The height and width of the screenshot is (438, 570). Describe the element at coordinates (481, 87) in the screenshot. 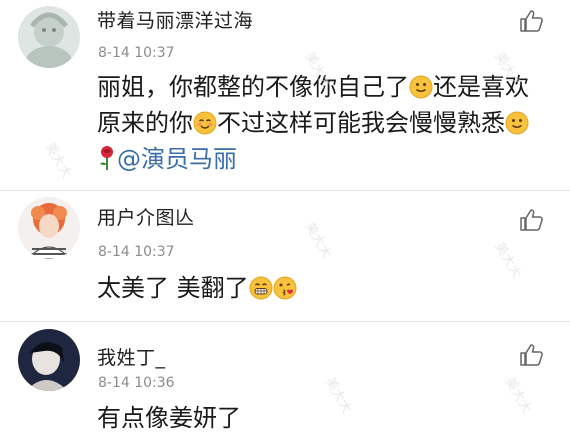

I see `comment-text-part: 还是喜欢` at that location.